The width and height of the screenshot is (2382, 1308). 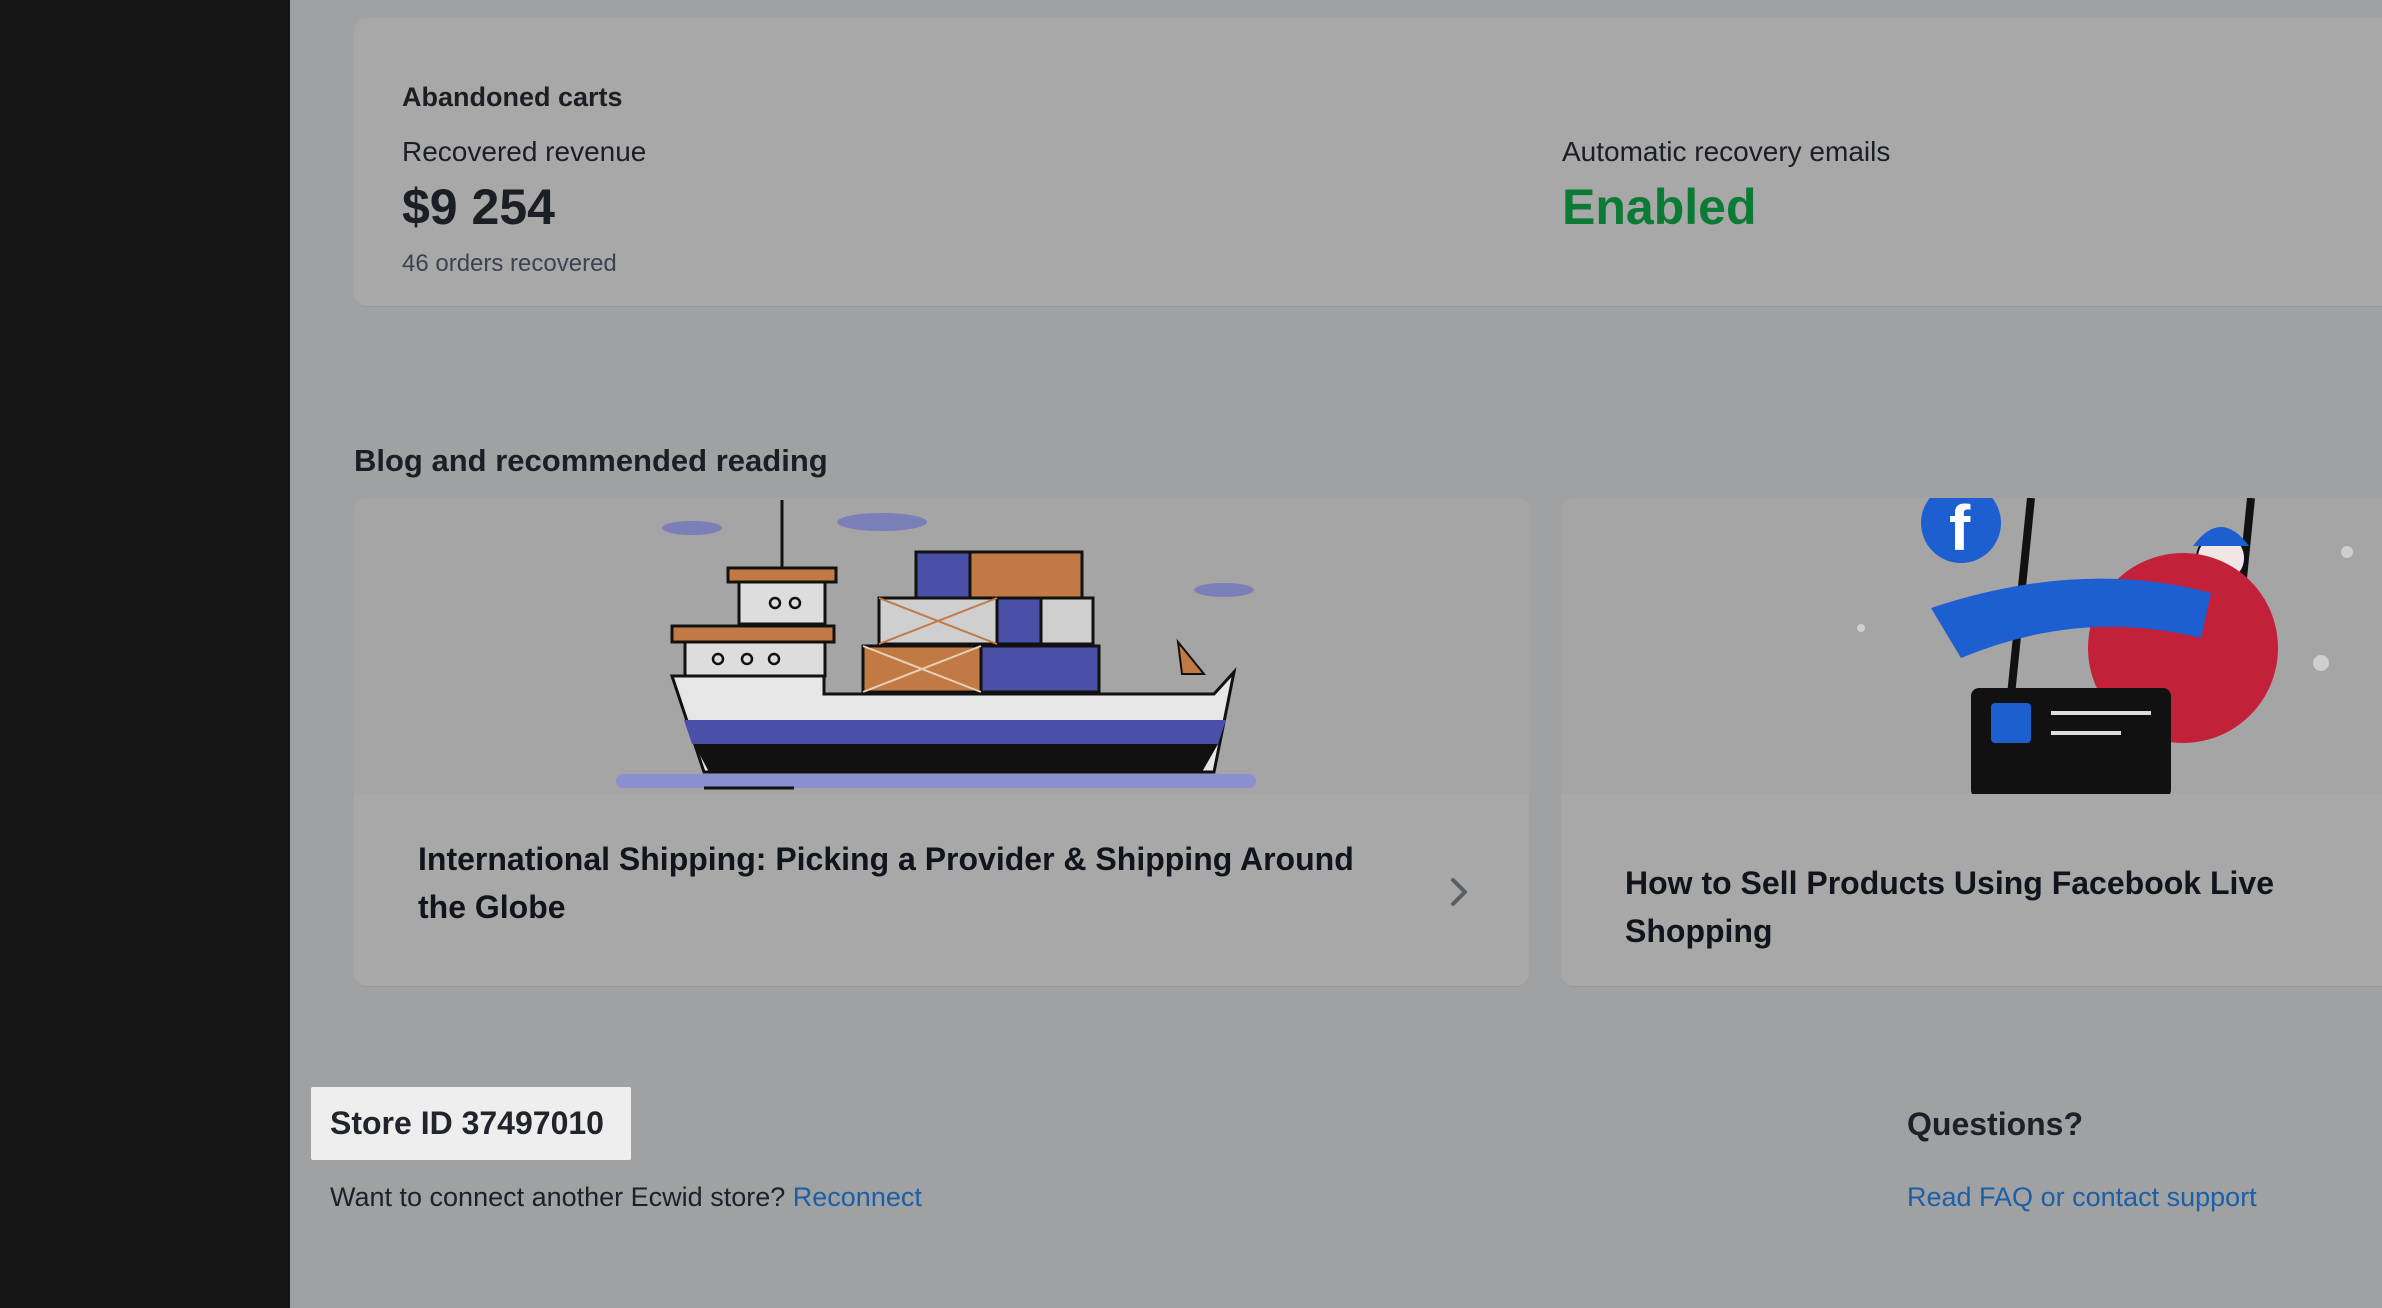 I want to click on faq-support-link: Read FAQ or contact support, so click(x=2082, y=1197).